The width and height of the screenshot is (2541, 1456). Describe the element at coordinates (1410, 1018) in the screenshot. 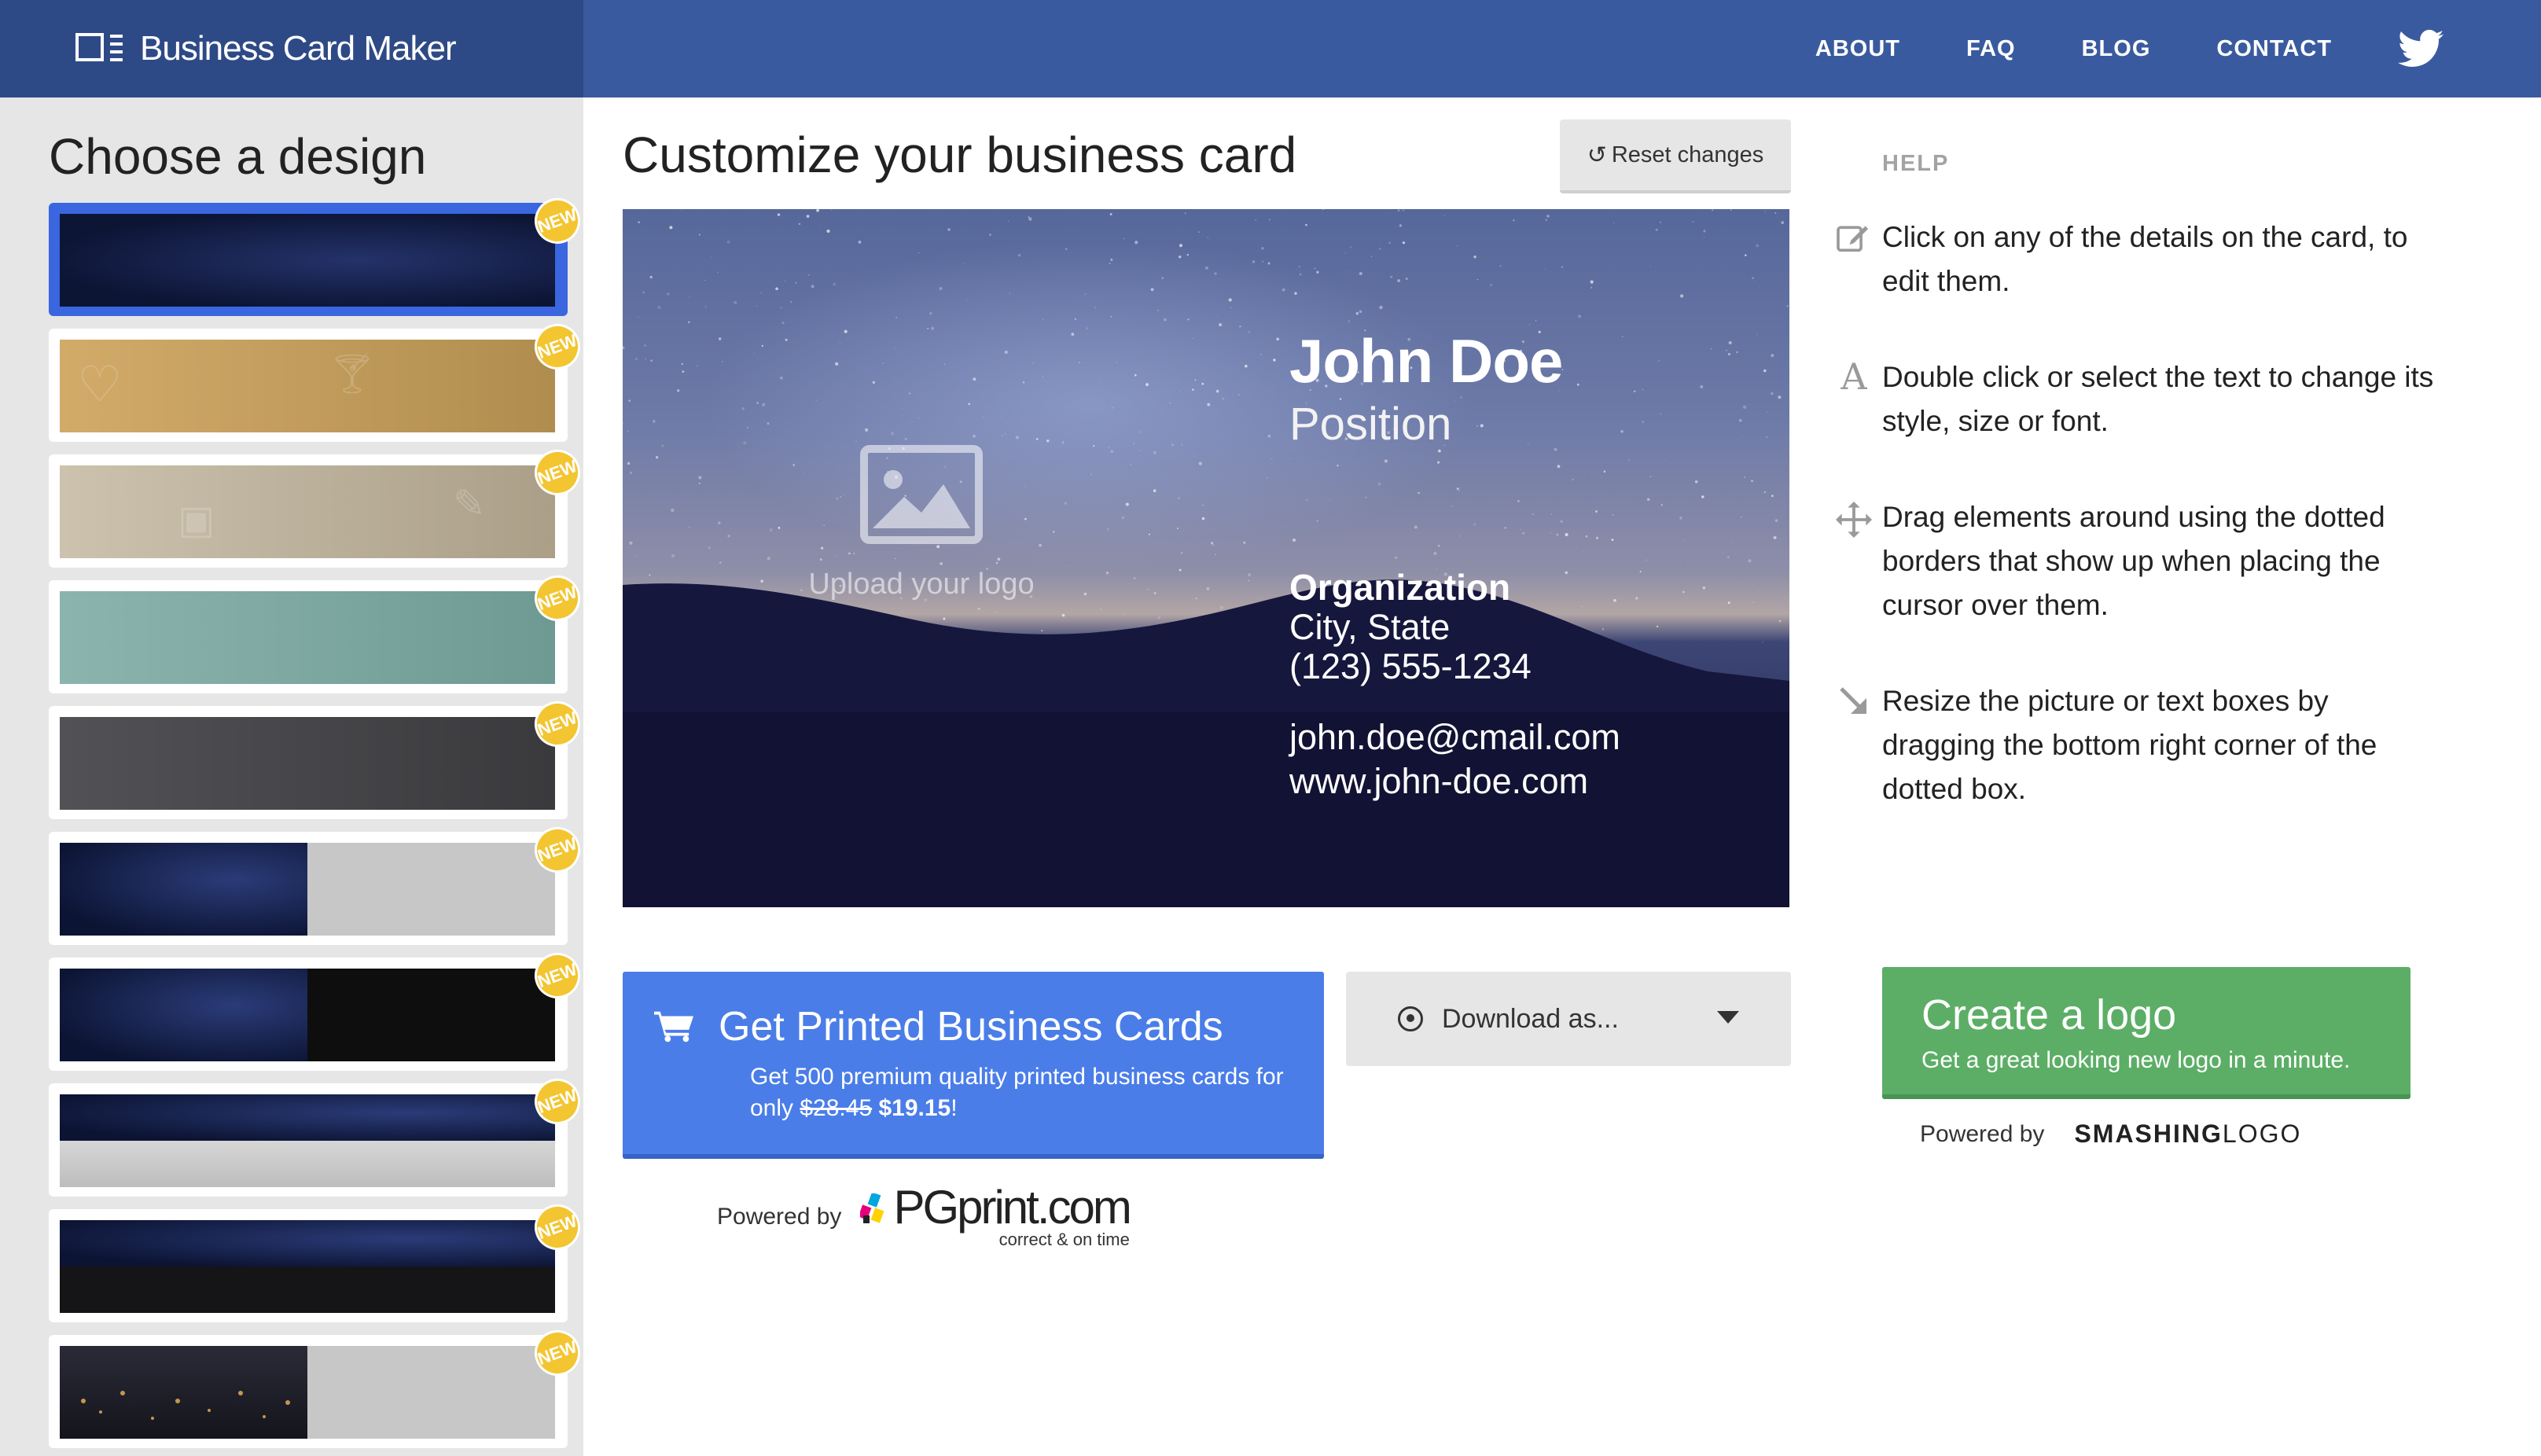

I see `download-icon` at that location.